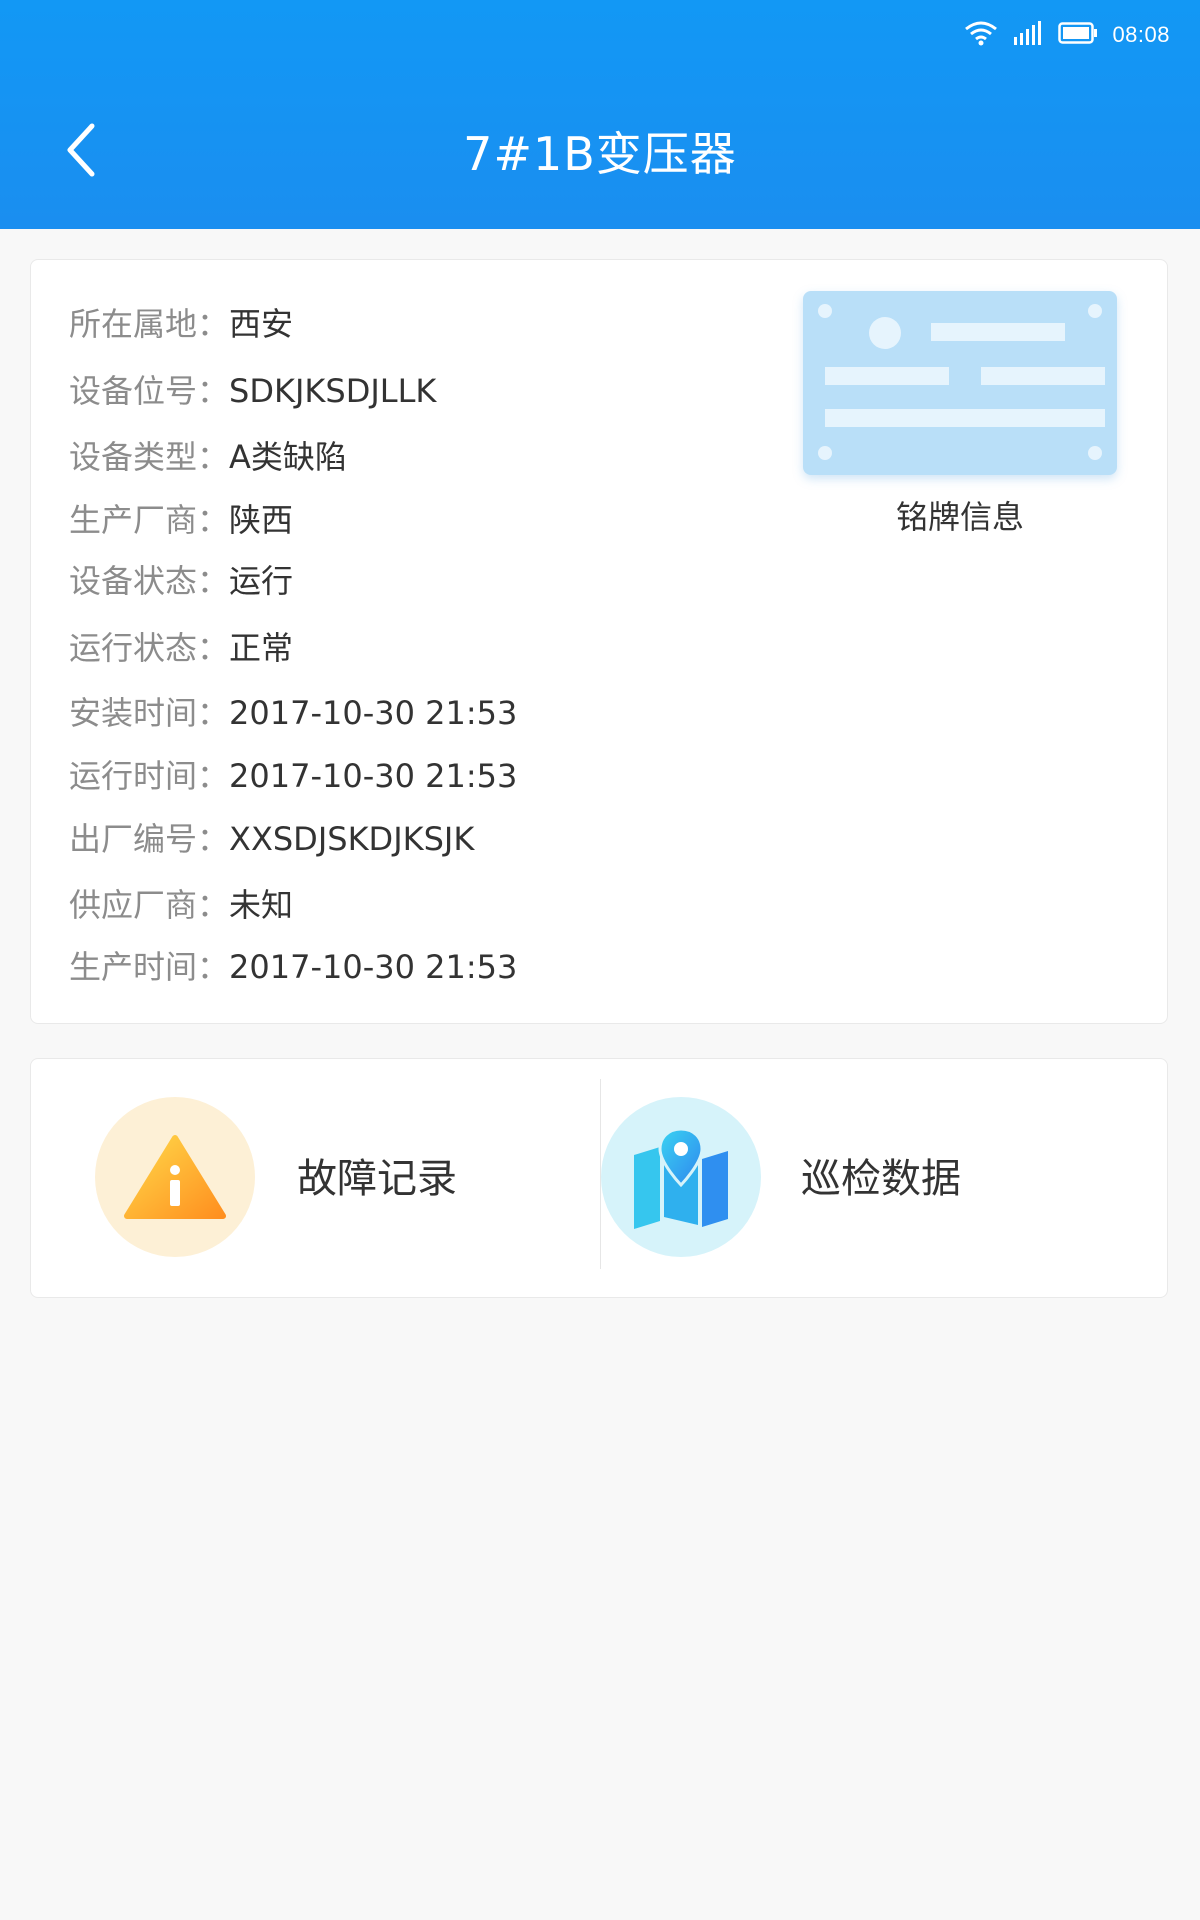 The image size is (1200, 1920). I want to click on app-header: 08:08 7#1B变压器, so click(600, 114).